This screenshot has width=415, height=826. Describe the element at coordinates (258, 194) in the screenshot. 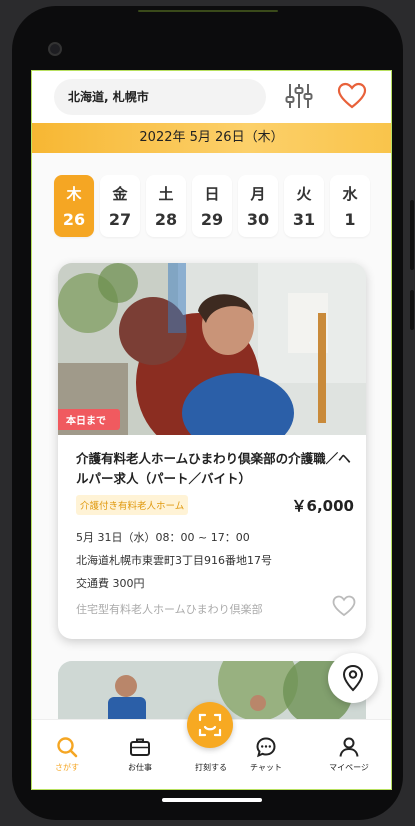

I see `day-weekday: 月` at that location.